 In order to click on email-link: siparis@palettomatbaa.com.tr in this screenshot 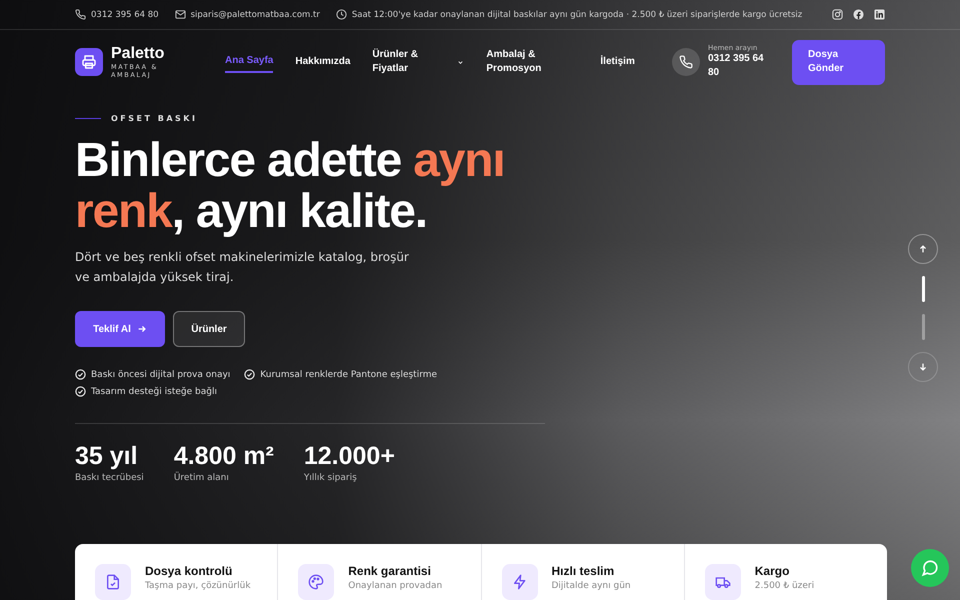, I will do `click(255, 15)`.